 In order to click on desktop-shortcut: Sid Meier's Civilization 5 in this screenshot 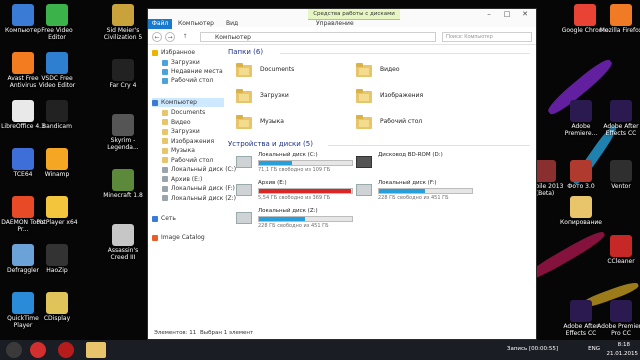, I will do `click(123, 22)`.